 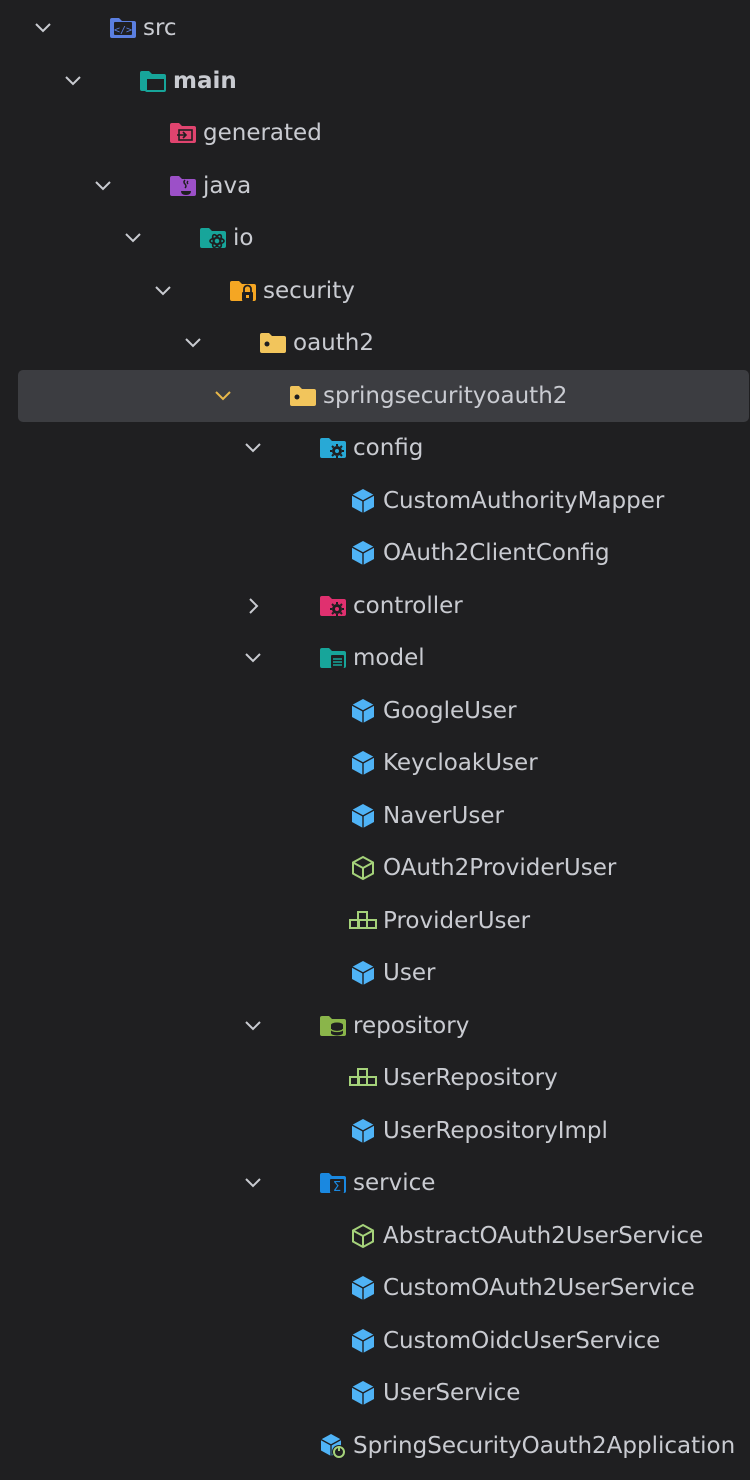 What do you see at coordinates (500, 868) in the screenshot?
I see `tree-item-label: OAuth2ProviderUser` at bounding box center [500, 868].